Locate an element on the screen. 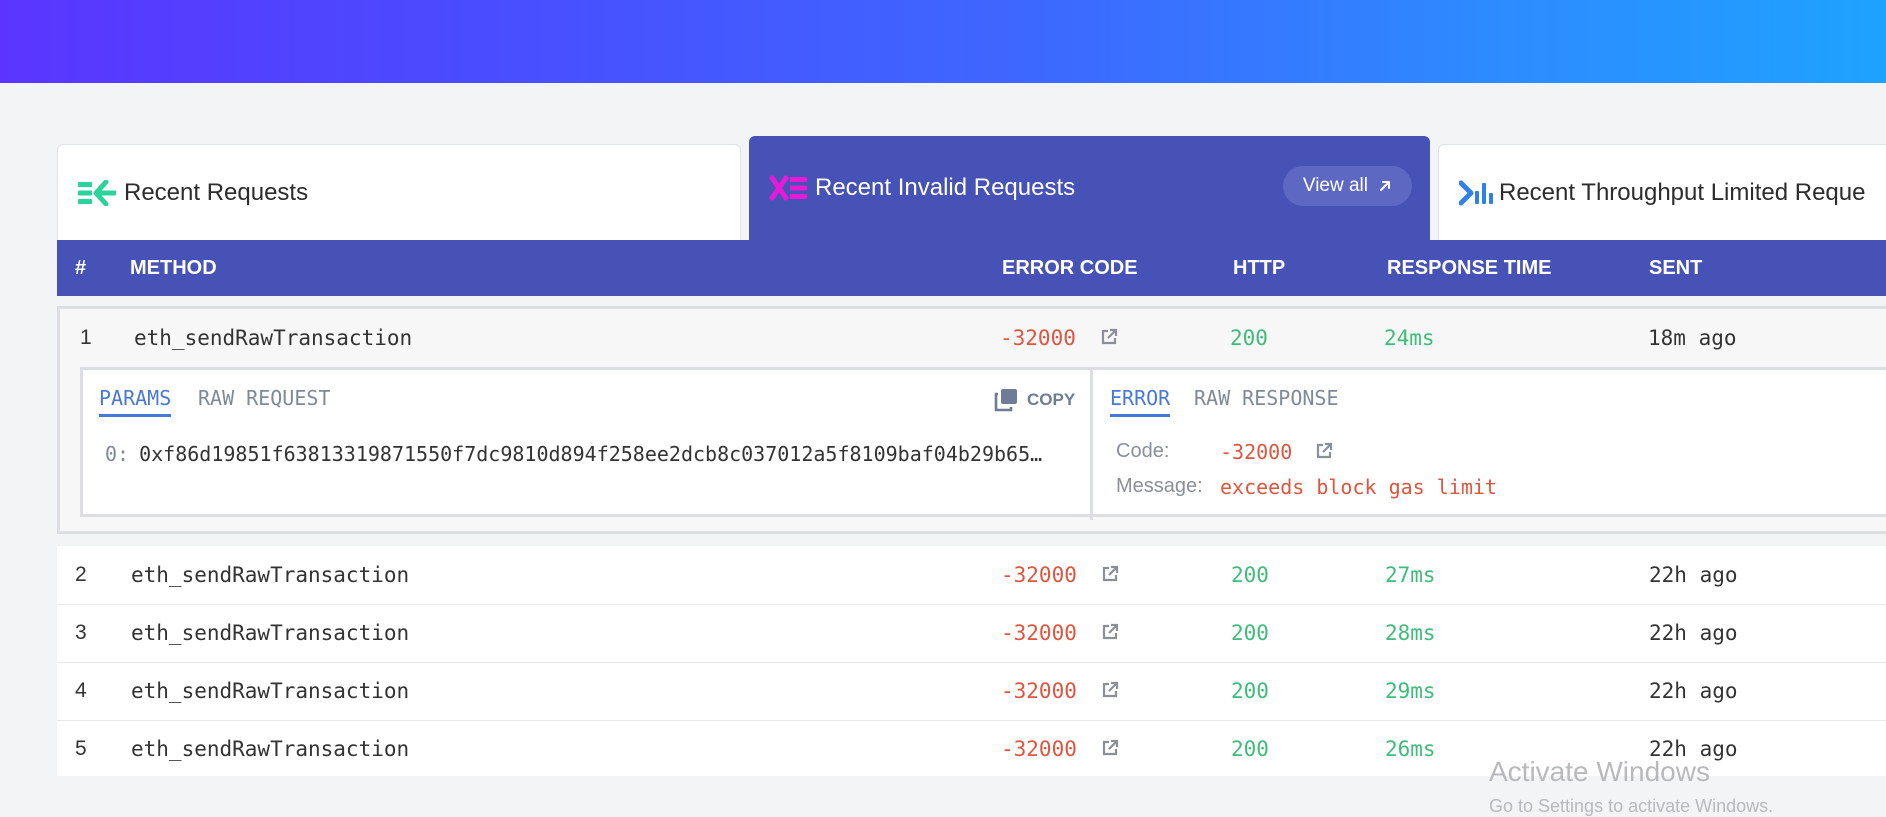 Image resolution: width=1886 pixels, height=817 pixels. row-number: 3 is located at coordinates (81, 632).